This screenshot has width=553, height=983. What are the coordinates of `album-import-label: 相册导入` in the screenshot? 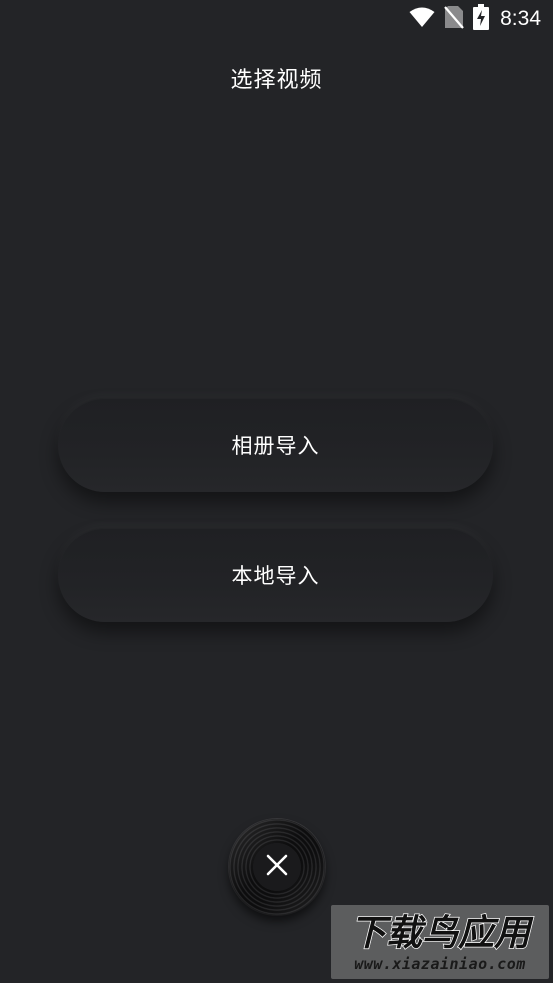 It's located at (275, 446).